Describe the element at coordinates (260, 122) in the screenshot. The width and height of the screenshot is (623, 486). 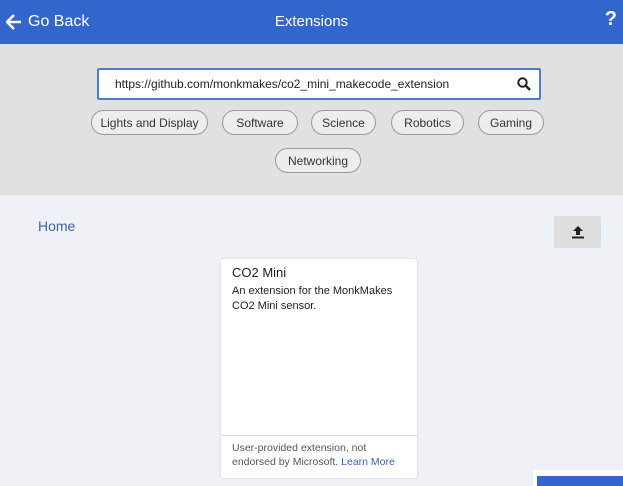
I see `category-chip-software: Software` at that location.